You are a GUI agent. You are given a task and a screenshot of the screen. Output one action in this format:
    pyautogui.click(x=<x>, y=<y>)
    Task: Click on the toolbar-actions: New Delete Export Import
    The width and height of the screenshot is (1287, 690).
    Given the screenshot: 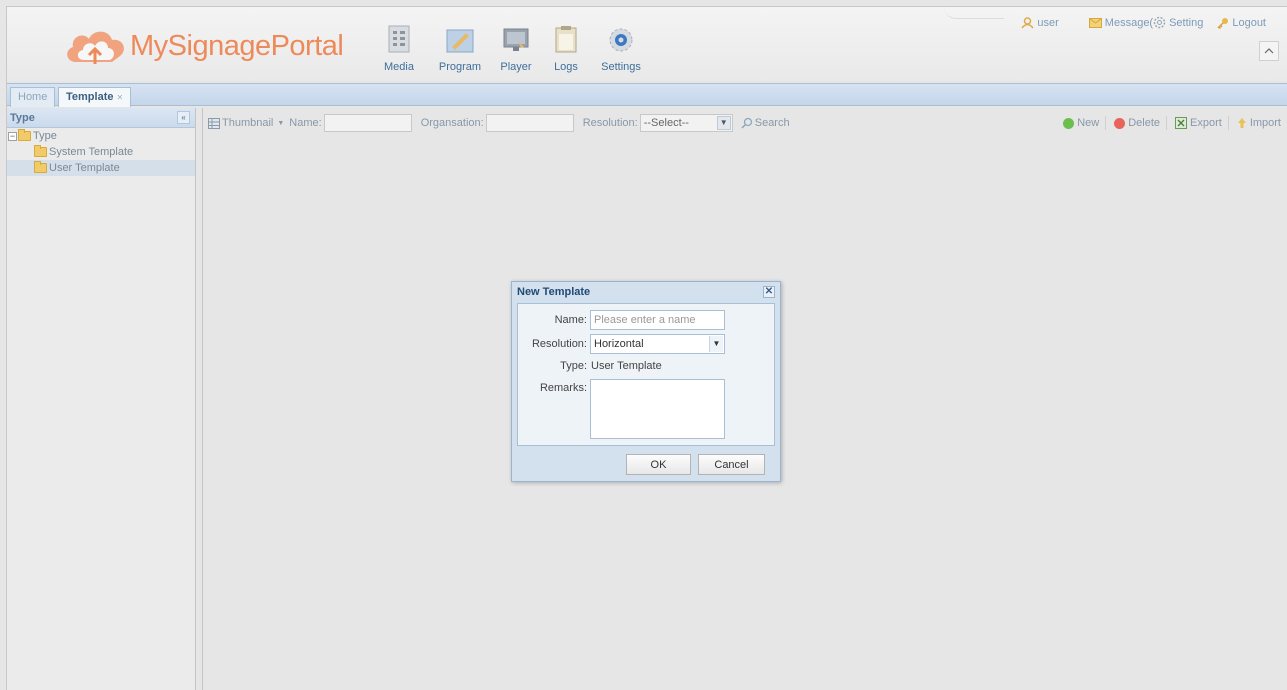 What is the action you would take?
    pyautogui.click(x=1168, y=123)
    